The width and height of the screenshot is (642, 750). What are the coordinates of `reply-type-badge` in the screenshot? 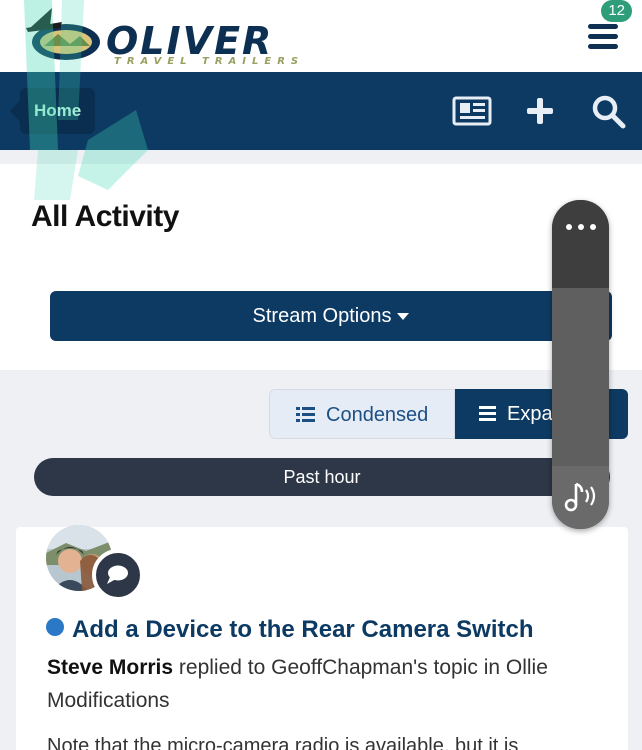 It's located at (118, 575).